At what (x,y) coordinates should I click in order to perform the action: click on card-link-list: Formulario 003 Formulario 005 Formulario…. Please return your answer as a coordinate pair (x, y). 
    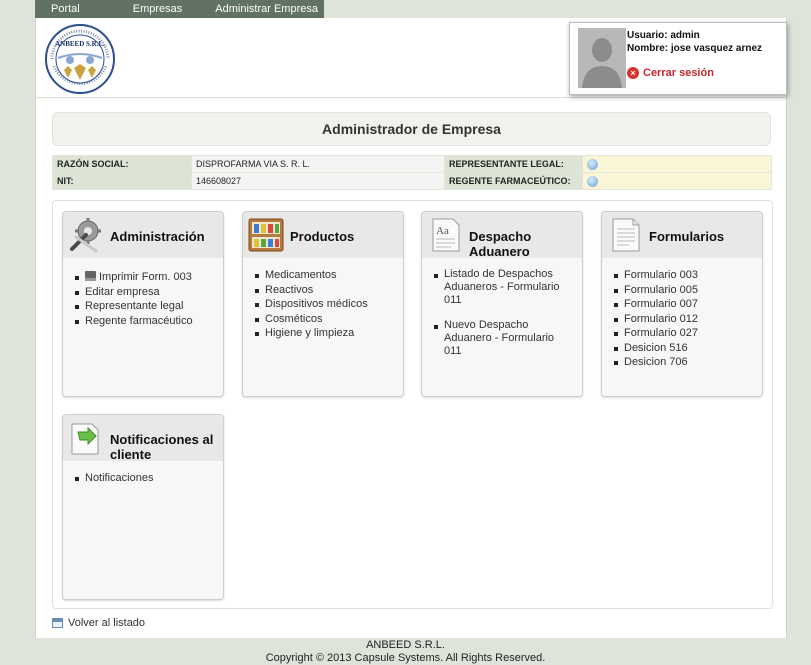
    Looking at the image, I should click on (682, 319).